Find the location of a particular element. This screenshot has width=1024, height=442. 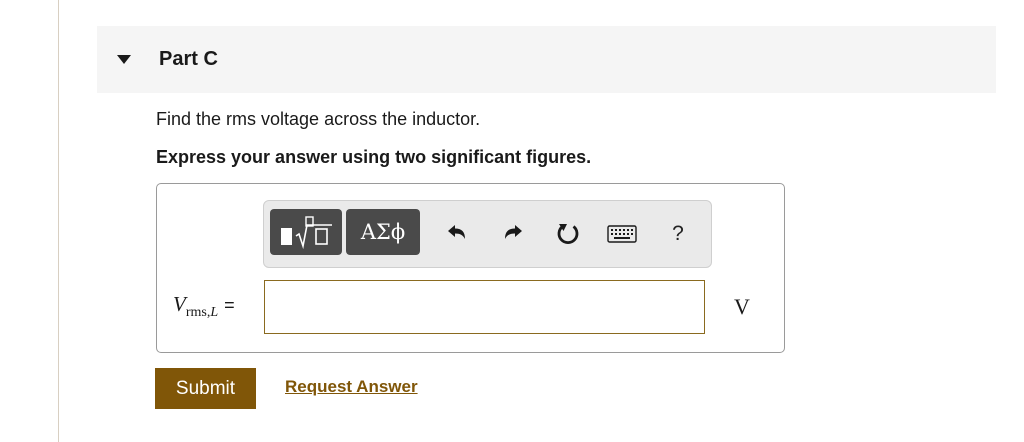

part-header: Part C is located at coordinates (546, 59).